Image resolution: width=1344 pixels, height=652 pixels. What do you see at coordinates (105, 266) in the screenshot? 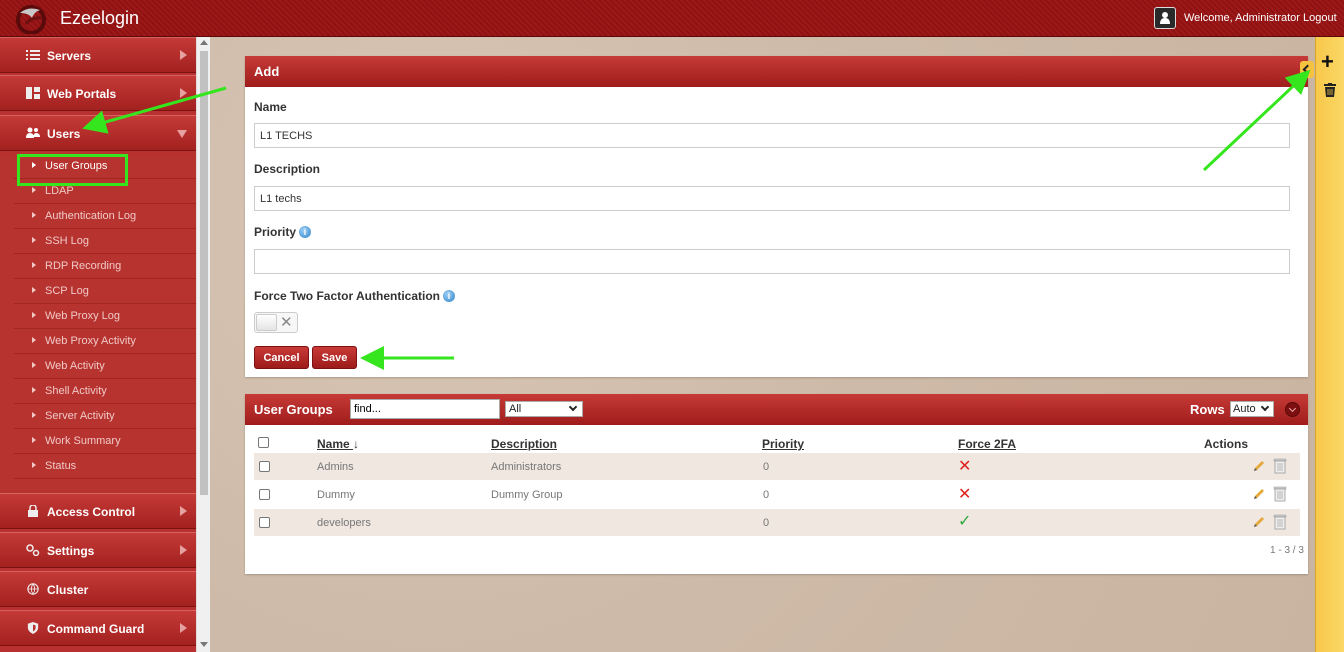
I see `submenu-item-rdp-recording: RDP Recording` at bounding box center [105, 266].